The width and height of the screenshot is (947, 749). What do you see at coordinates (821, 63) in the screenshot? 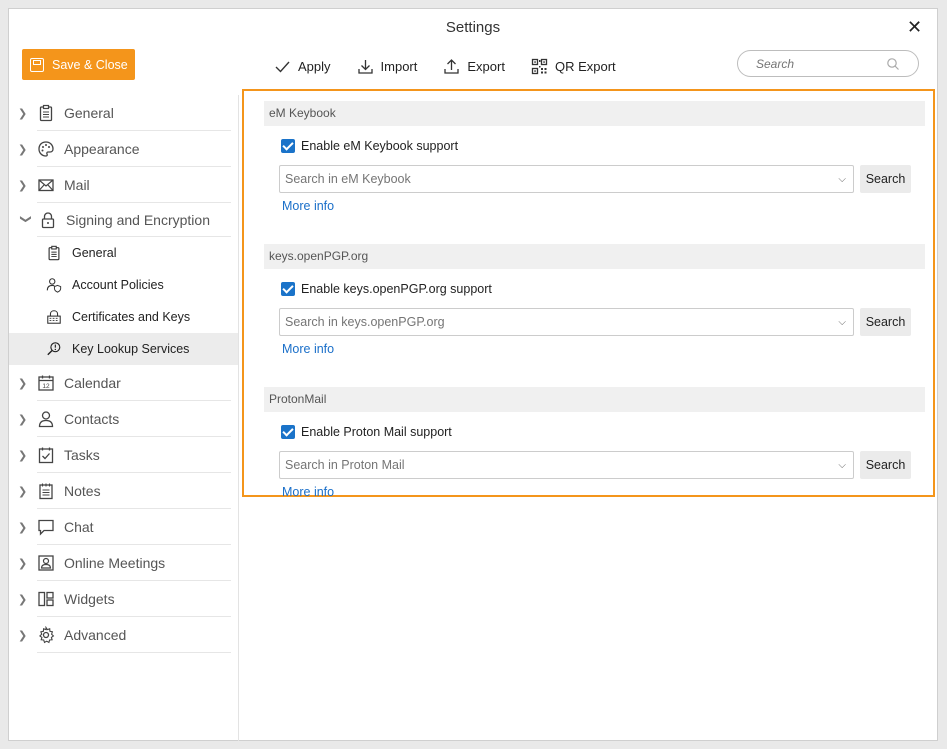
I see `settings-search-input` at bounding box center [821, 63].